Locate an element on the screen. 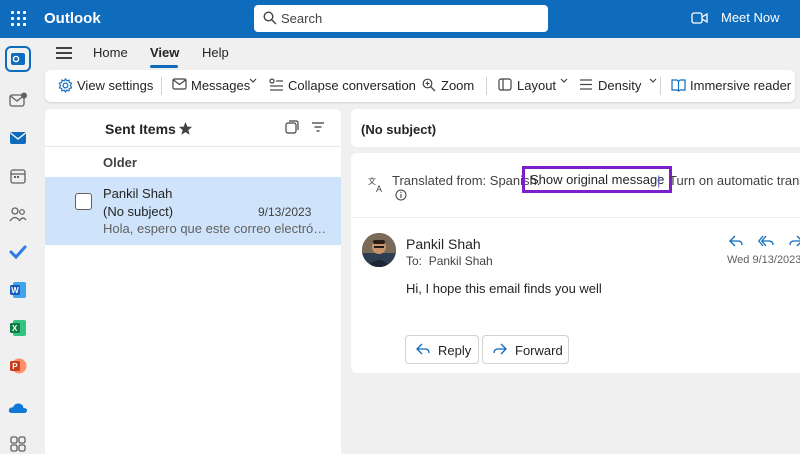 The image size is (800, 454). density-label: Density is located at coordinates (620, 85).